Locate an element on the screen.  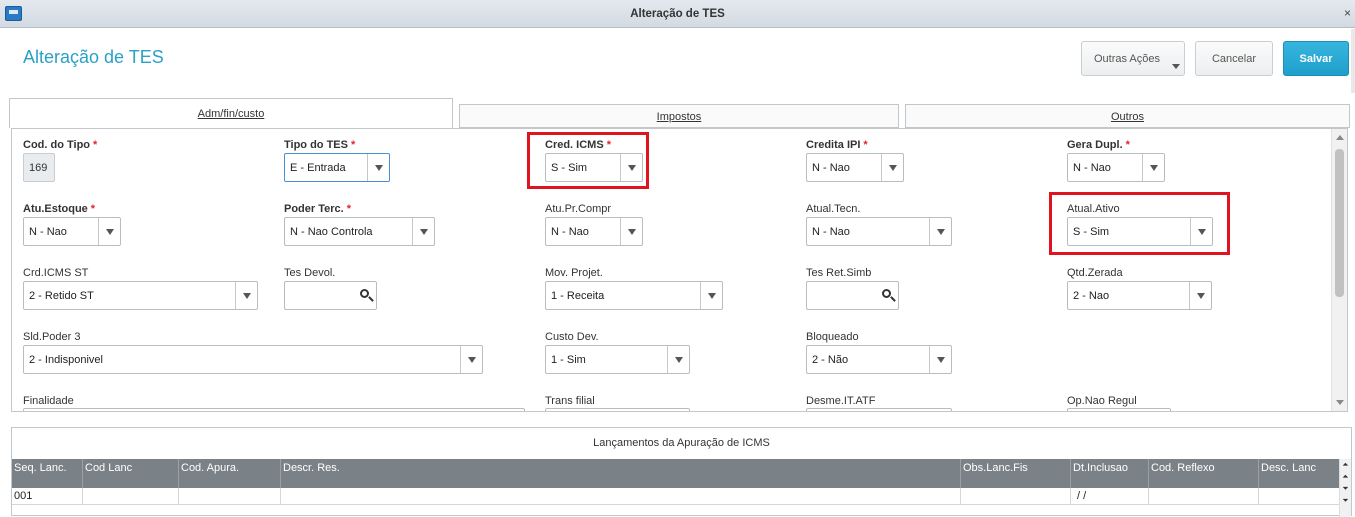
scroll-down-icon: ⏷ is located at coordinates (1345, 489).